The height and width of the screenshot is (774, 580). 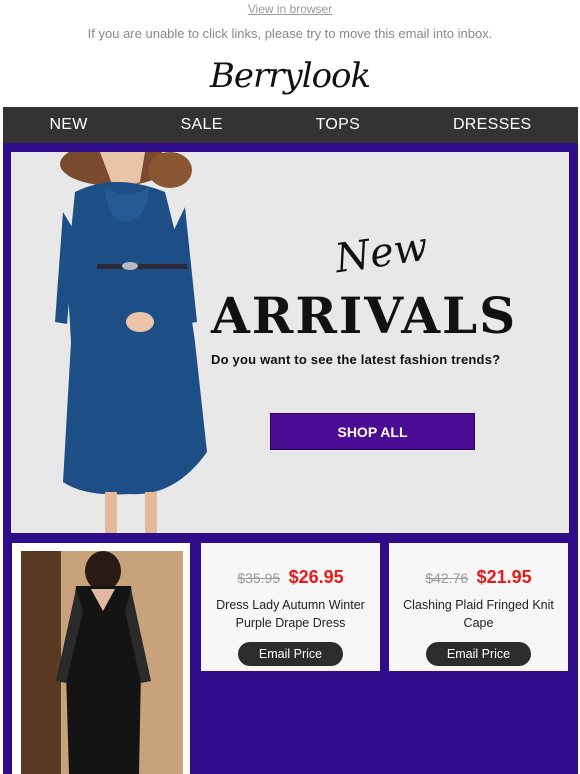 I want to click on price-row: $35.95 $26.95, so click(x=290, y=578).